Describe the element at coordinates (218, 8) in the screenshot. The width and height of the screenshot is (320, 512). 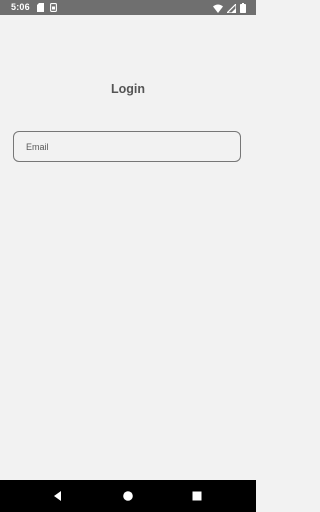
I see `wifi-icon` at that location.